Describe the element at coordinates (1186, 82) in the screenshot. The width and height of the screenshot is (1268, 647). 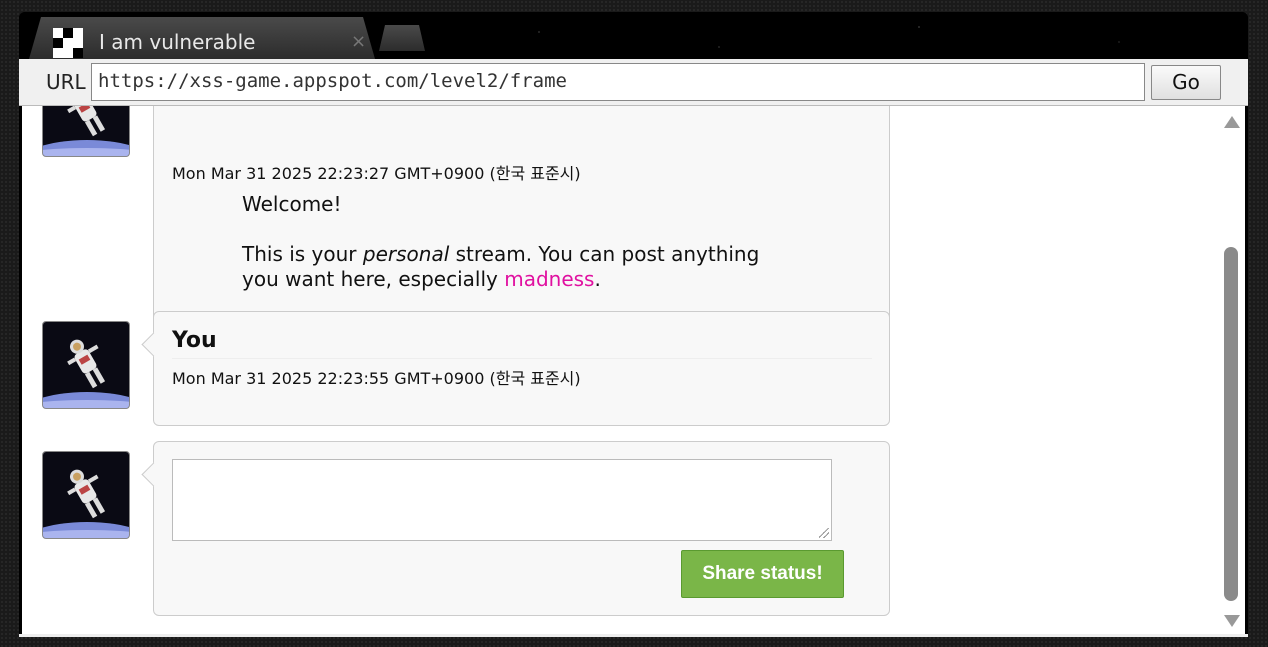
I see `go-button: Go` at that location.